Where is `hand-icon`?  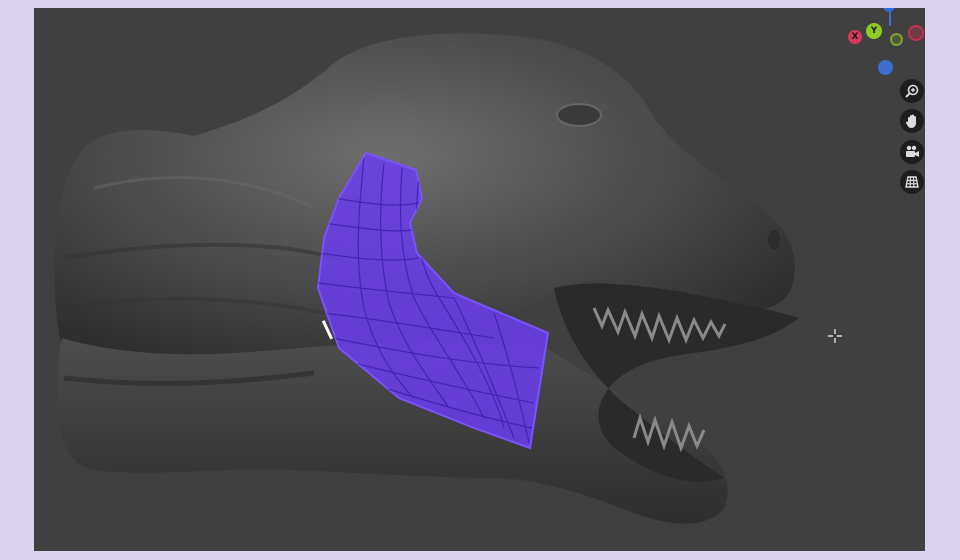 hand-icon is located at coordinates (910, 121).